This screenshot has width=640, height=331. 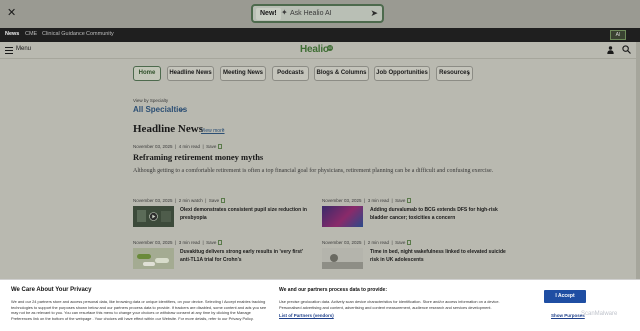 I want to click on nav-cme: CME, so click(x=31, y=34).